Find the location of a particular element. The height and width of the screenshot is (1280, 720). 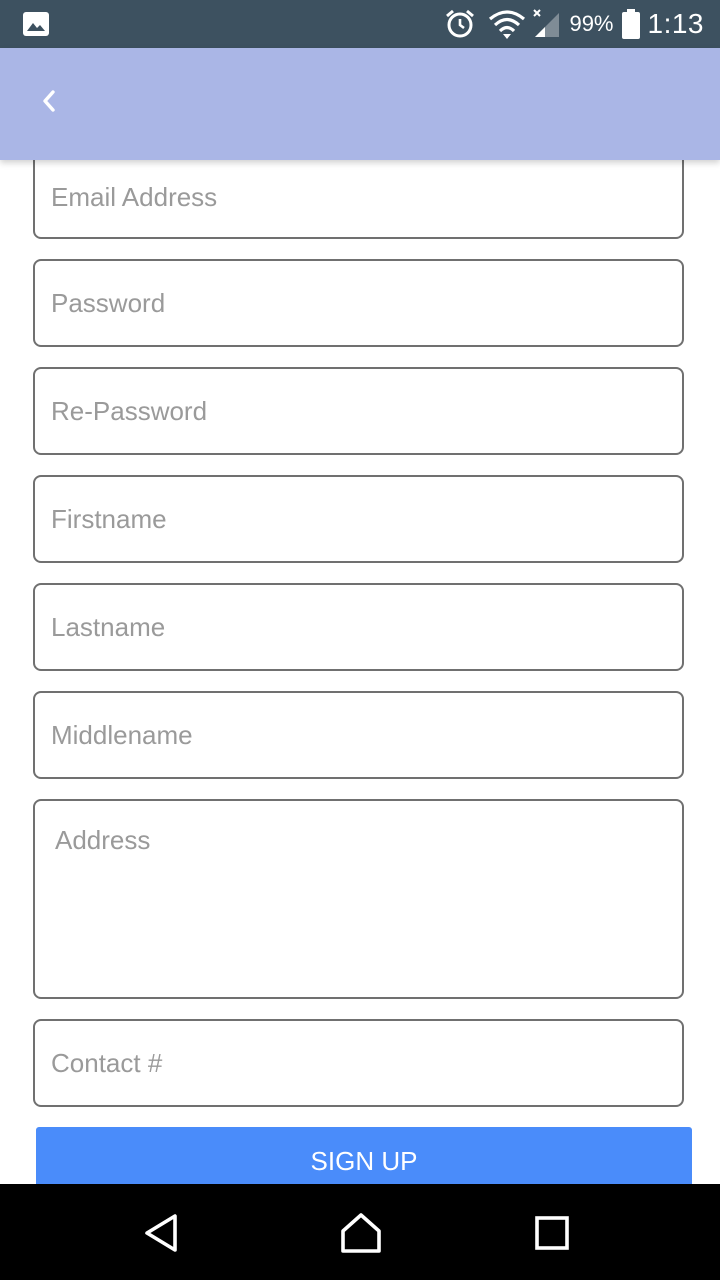

app-bar is located at coordinates (360, 104).